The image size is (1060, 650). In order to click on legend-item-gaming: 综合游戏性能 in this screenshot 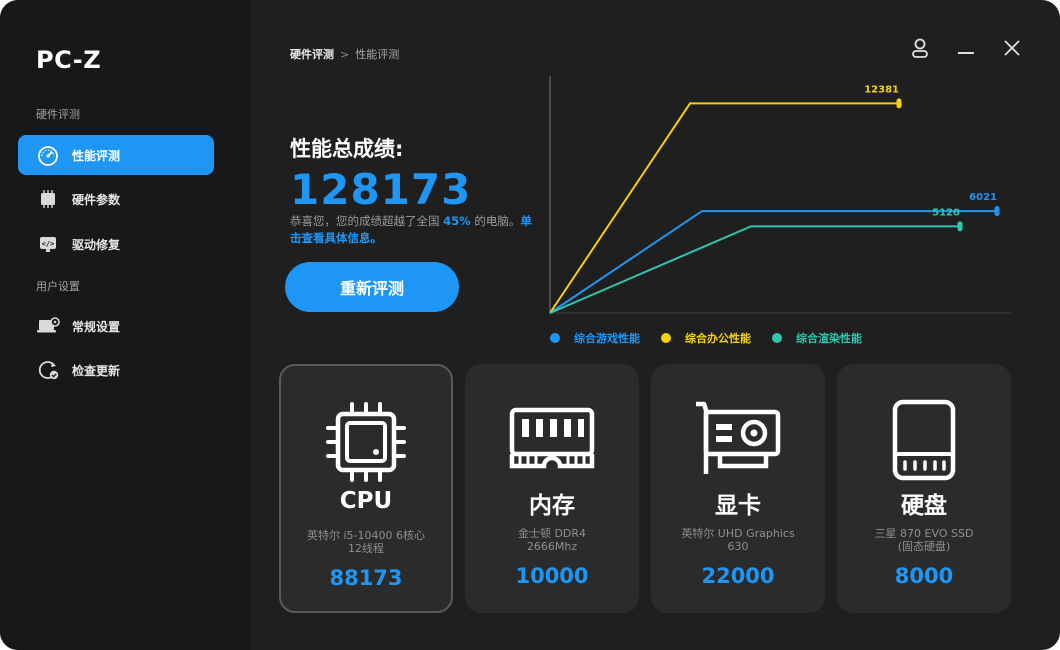, I will do `click(595, 338)`.